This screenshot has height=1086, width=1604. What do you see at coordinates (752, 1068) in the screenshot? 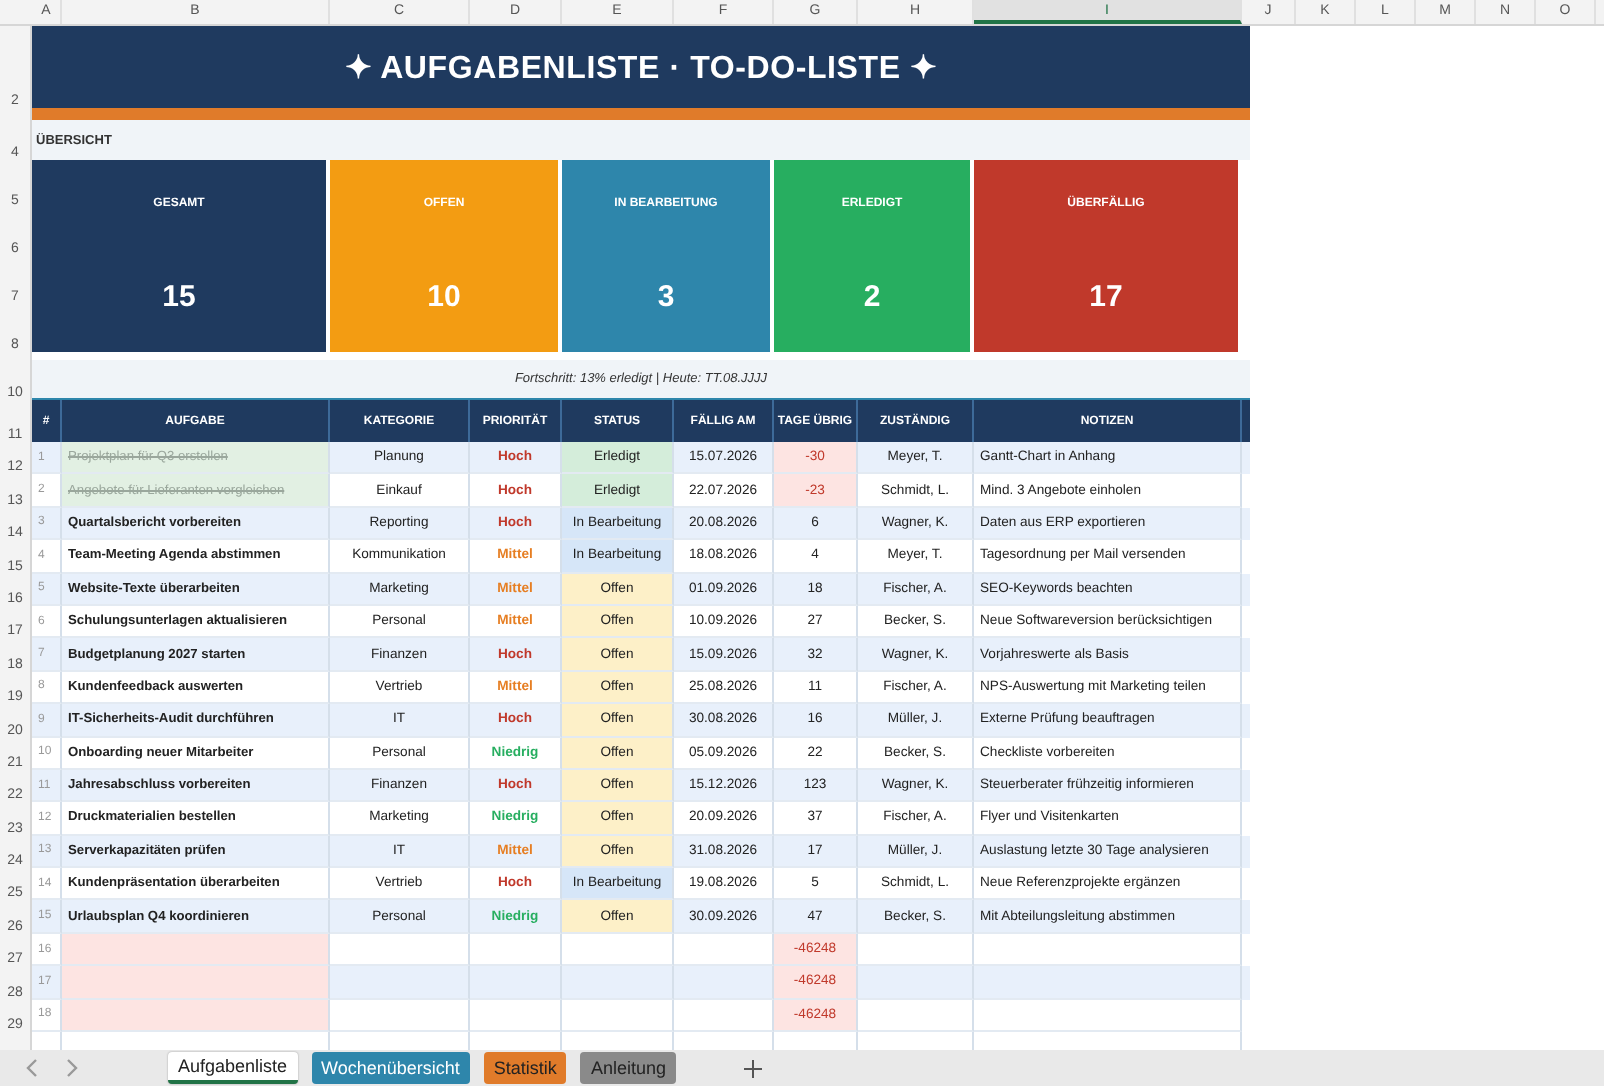
I see `add-sheet-icon` at bounding box center [752, 1068].